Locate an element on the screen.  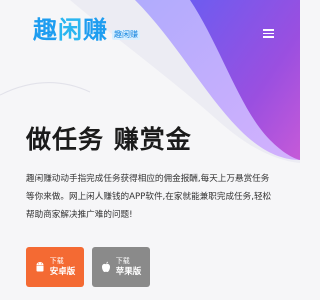
download-android-label: 安卓版 is located at coordinates (62, 272).